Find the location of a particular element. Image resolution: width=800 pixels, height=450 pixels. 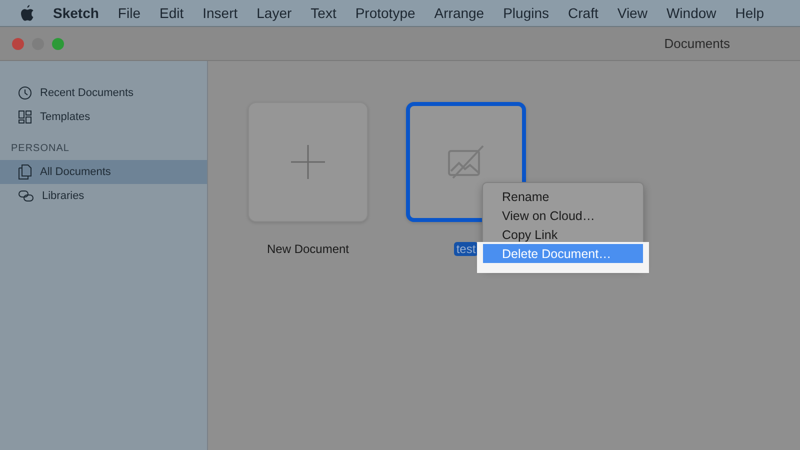

document-name: test is located at coordinates (466, 249).